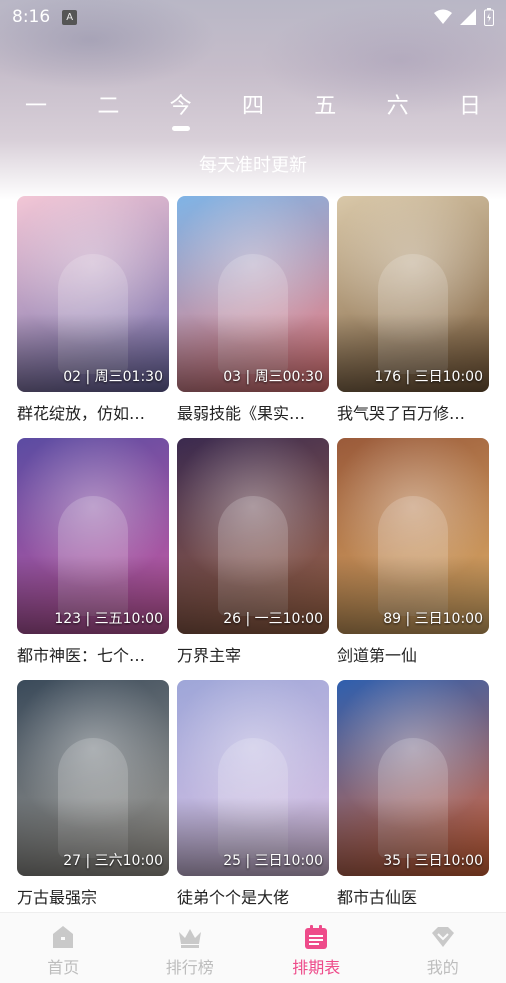 Image resolution: width=506 pixels, height=983 pixels. Describe the element at coordinates (57, 897) in the screenshot. I see `anime-title: 万古最强宗` at that location.